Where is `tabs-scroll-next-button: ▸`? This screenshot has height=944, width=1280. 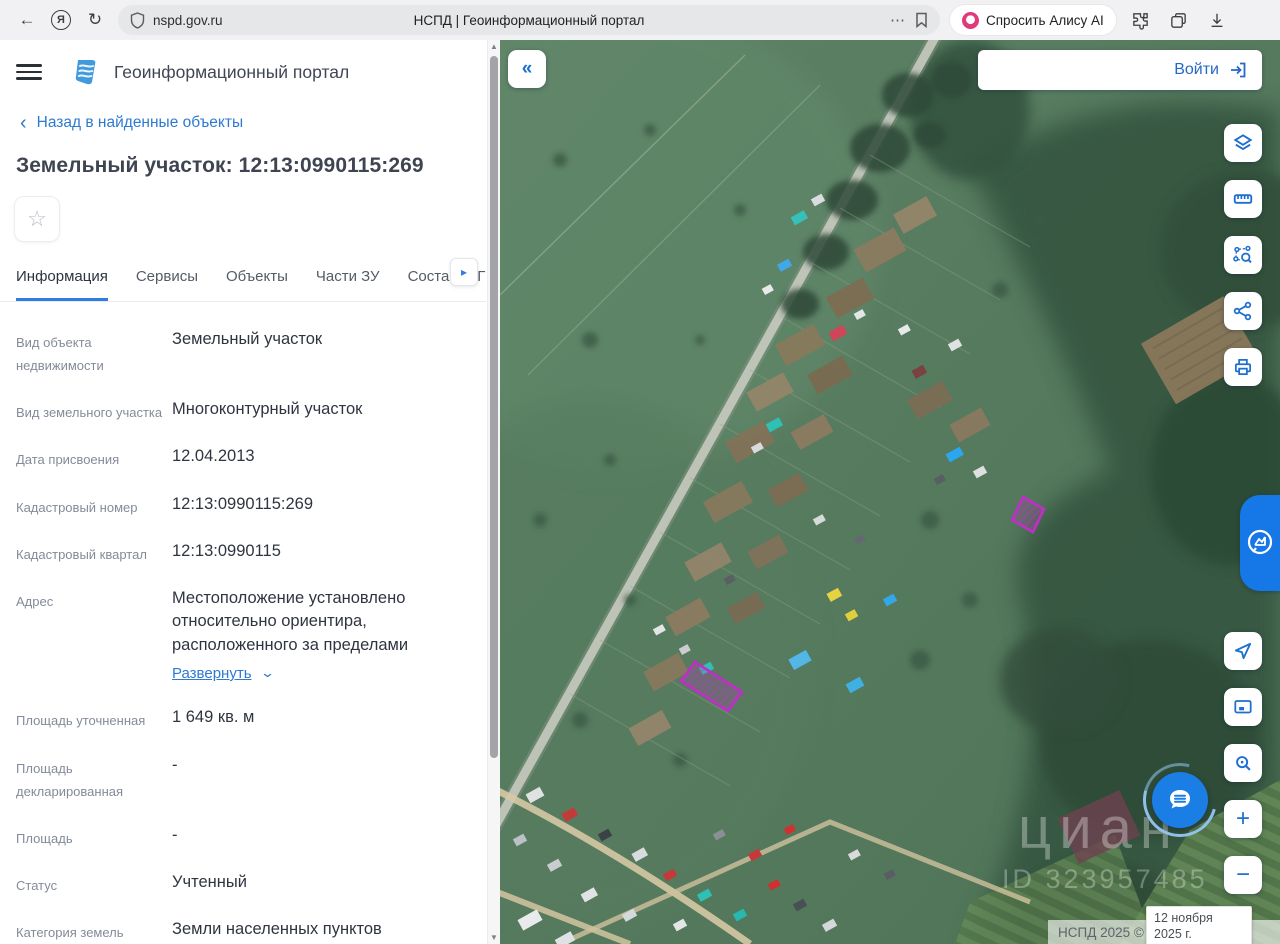 tabs-scroll-next-button: ▸ is located at coordinates (464, 272).